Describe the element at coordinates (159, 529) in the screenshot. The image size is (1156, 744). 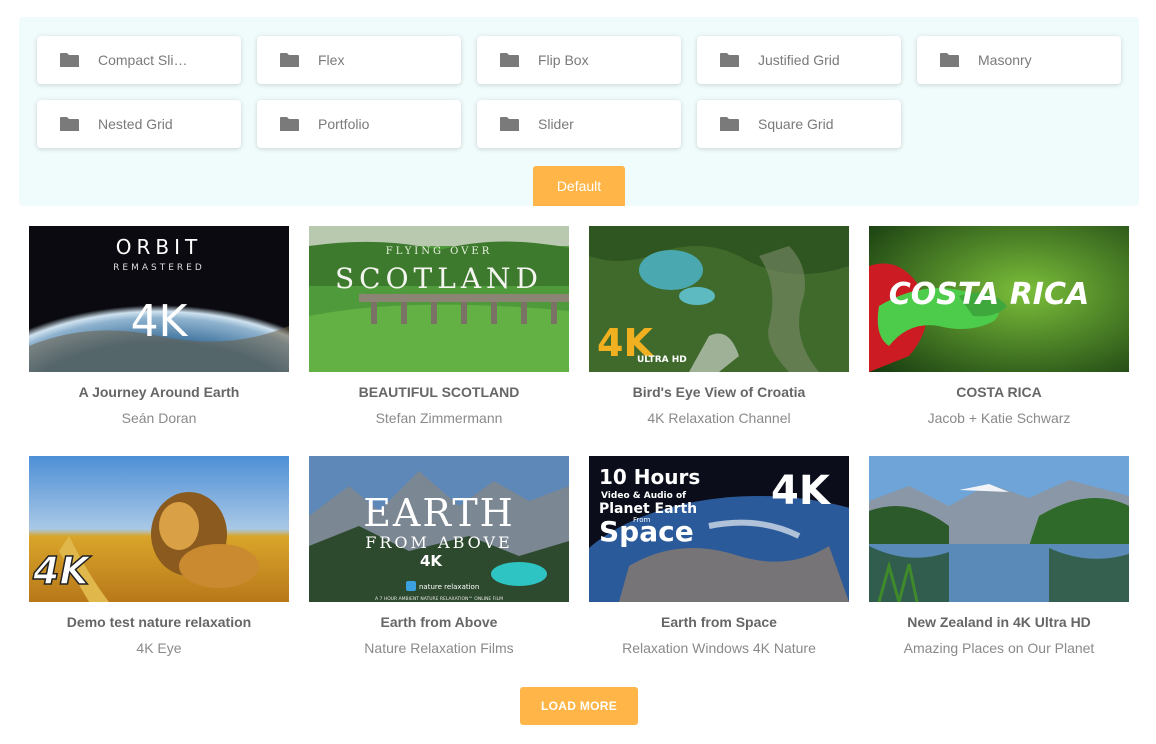
I see `video-thumbnail: 4K` at that location.